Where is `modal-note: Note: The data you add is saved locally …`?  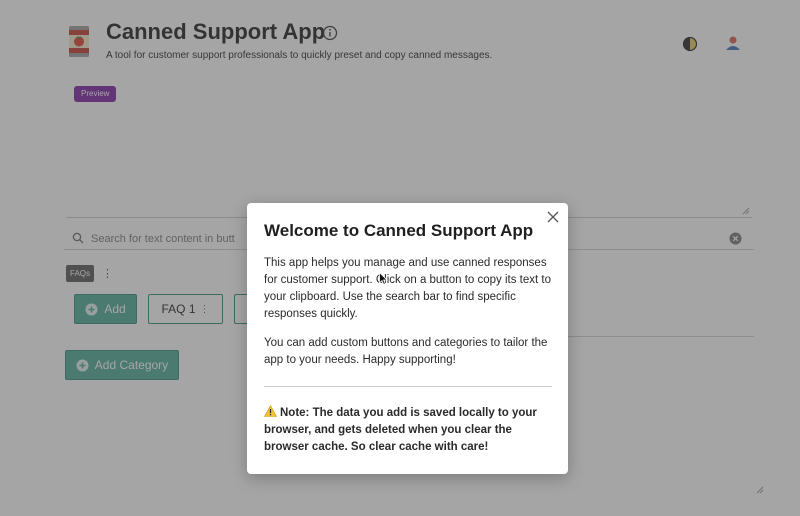 modal-note: Note: The data you add is saved locally … is located at coordinates (408, 430).